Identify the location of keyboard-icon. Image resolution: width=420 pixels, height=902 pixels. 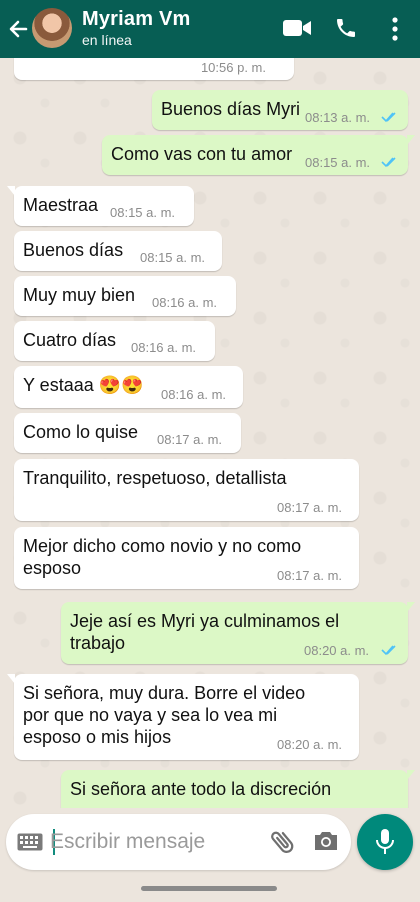
(30, 842).